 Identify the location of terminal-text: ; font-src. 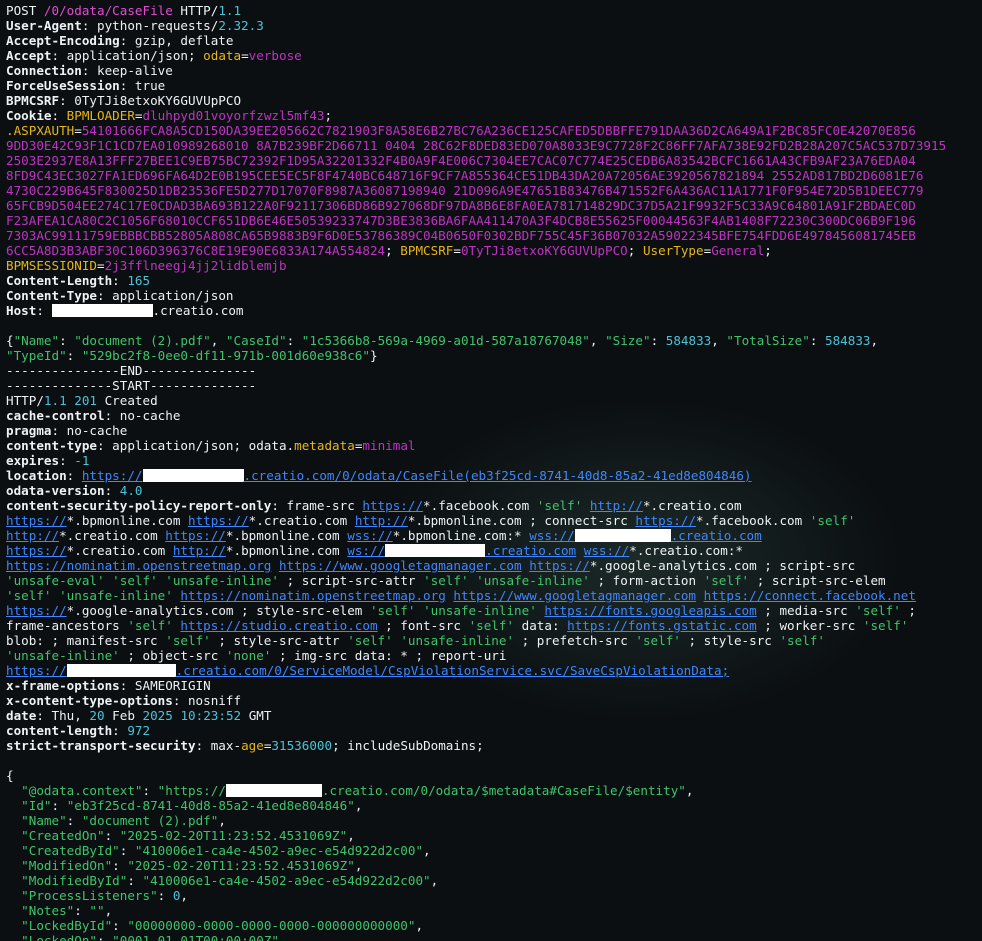
(423, 625).